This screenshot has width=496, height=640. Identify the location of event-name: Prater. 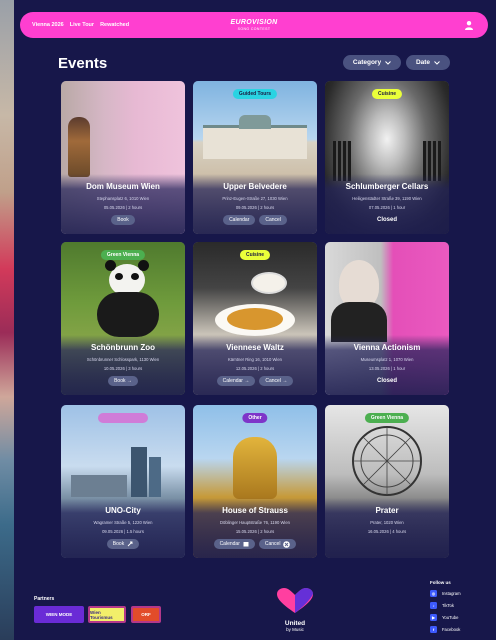
(387, 510).